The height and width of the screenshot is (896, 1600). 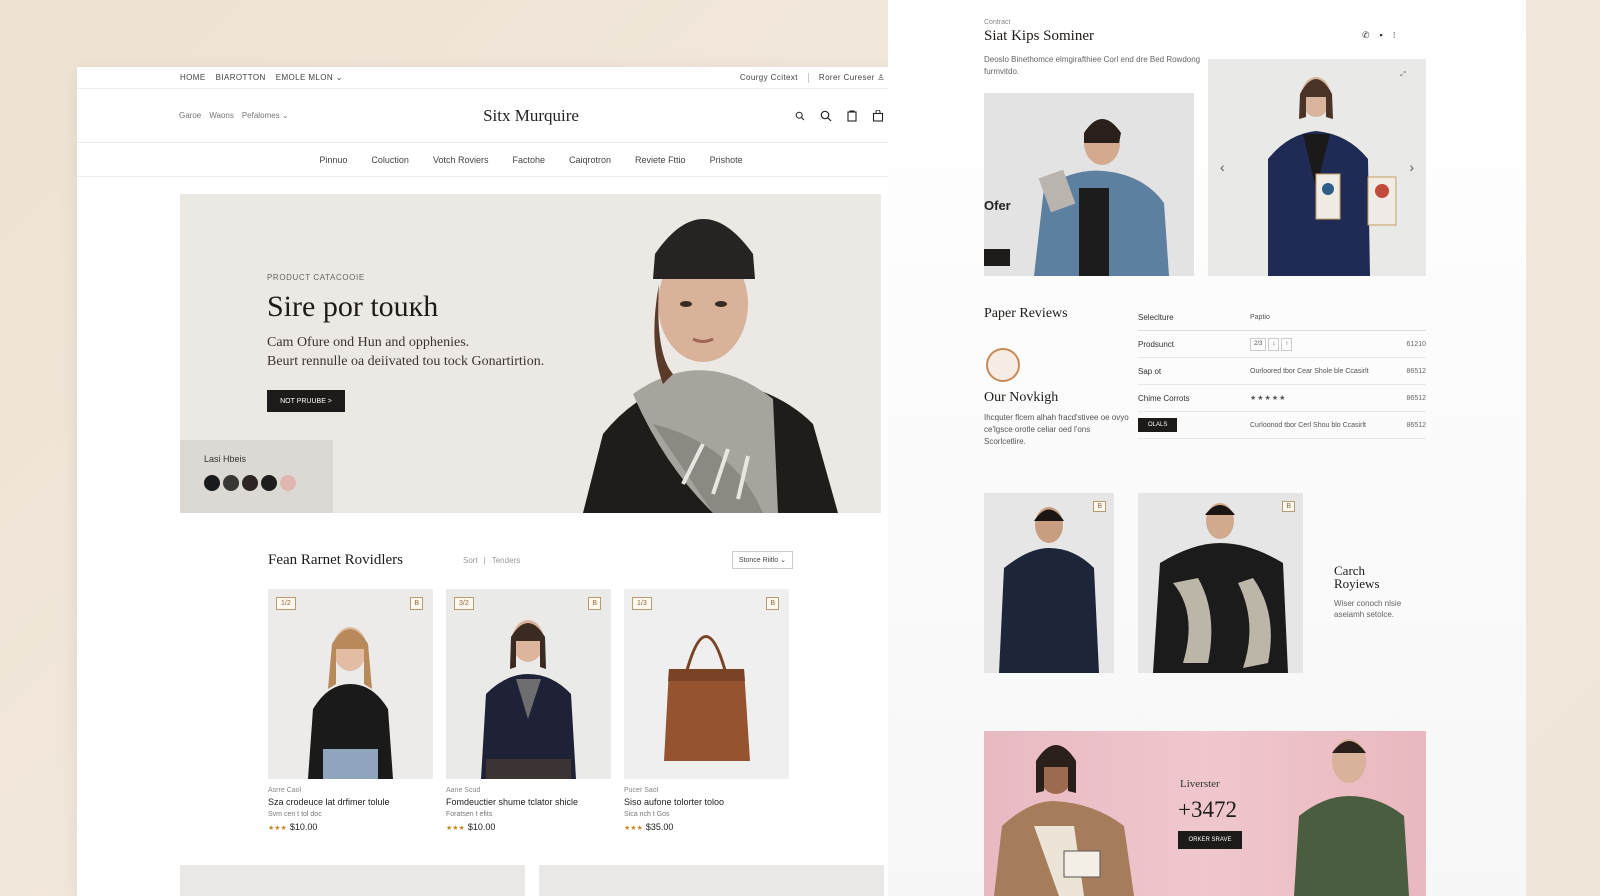 I want to click on catch-subtitle: Wiser conoch nlsie aseiamh setolce., so click(x=1368, y=609).